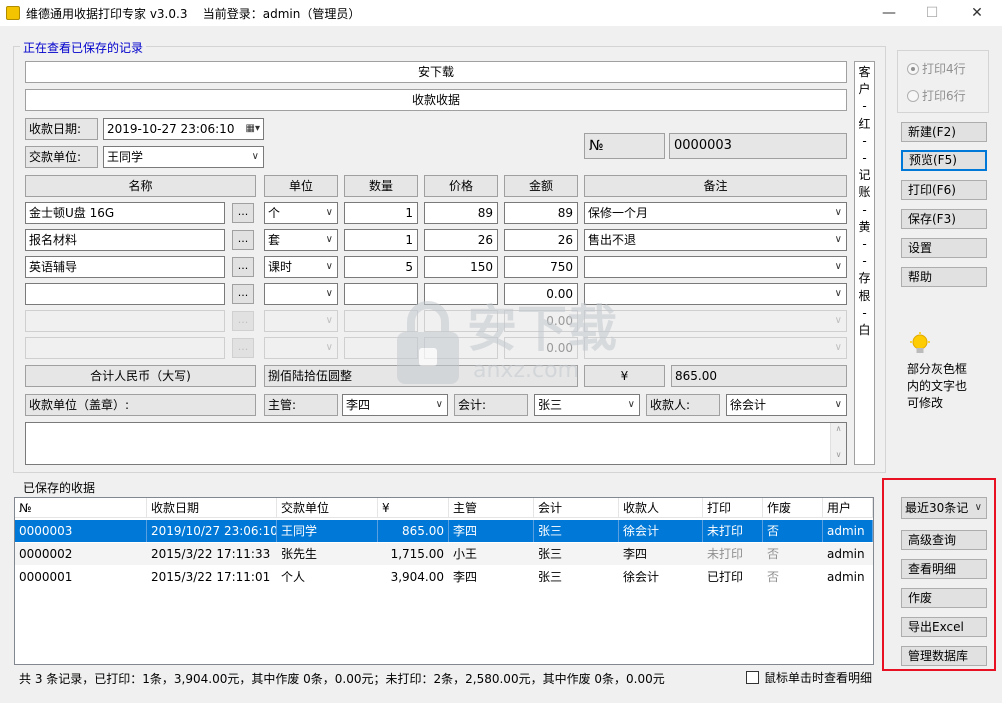  What do you see at coordinates (944, 598) in the screenshot?
I see `void-button: 作废` at bounding box center [944, 598].